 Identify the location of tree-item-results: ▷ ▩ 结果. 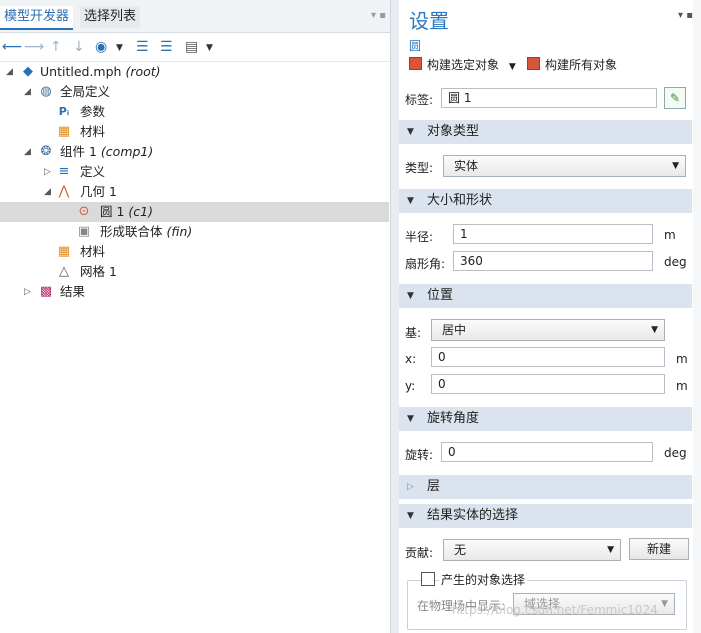
(194, 292).